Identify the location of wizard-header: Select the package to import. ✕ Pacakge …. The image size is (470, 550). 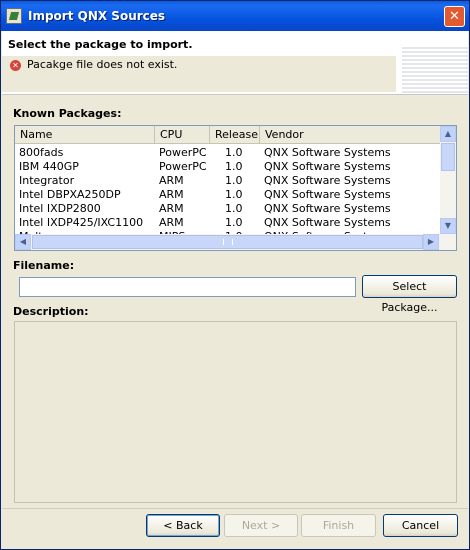
(235, 63).